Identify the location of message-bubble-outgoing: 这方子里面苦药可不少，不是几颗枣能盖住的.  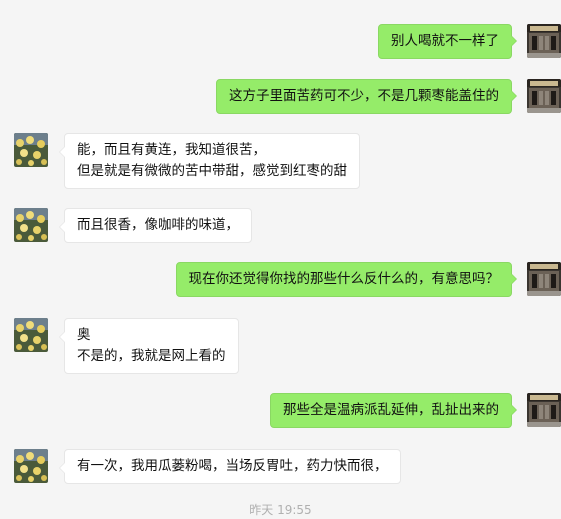
(366, 96).